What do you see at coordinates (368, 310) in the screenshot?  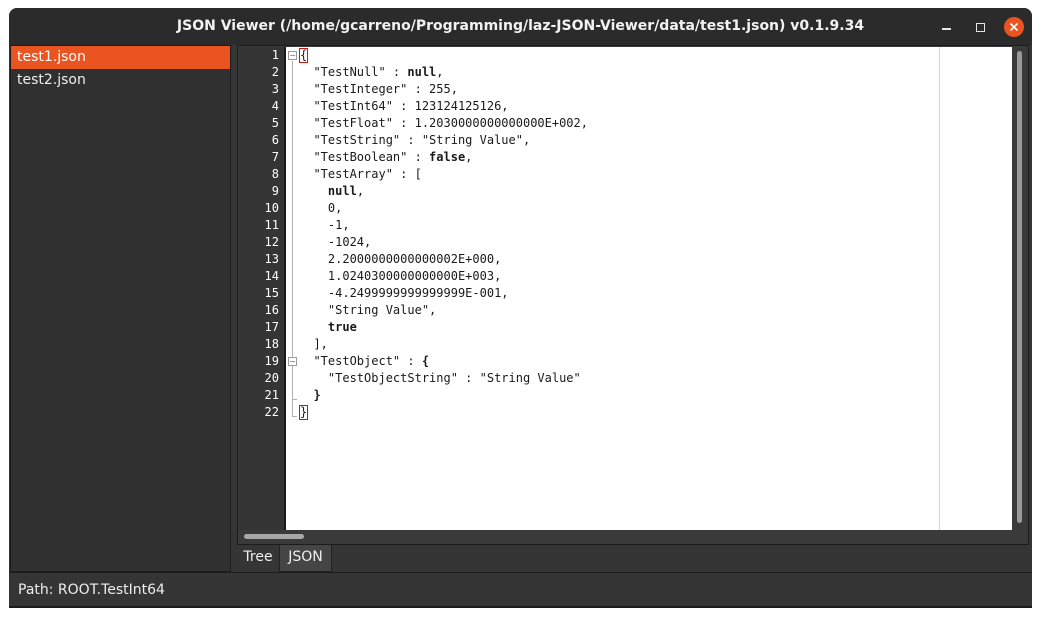 I see `code-line: "String Value",` at bounding box center [368, 310].